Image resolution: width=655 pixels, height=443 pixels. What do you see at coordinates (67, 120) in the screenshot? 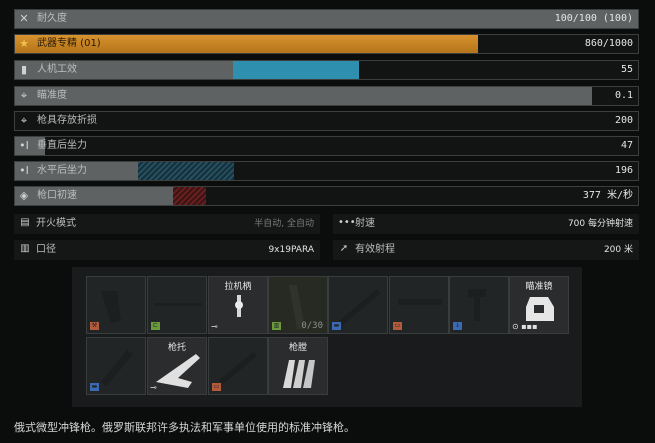
I see `stat-label: 枪具存放折损` at bounding box center [67, 120].